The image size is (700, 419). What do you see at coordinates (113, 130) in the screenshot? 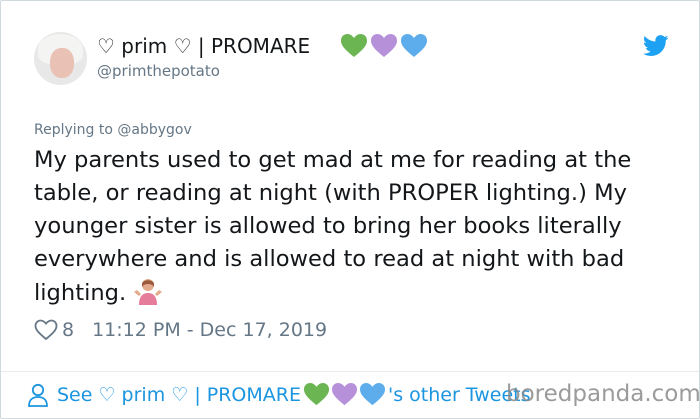
I see `replying-to: Replying to @abbygov` at bounding box center [113, 130].